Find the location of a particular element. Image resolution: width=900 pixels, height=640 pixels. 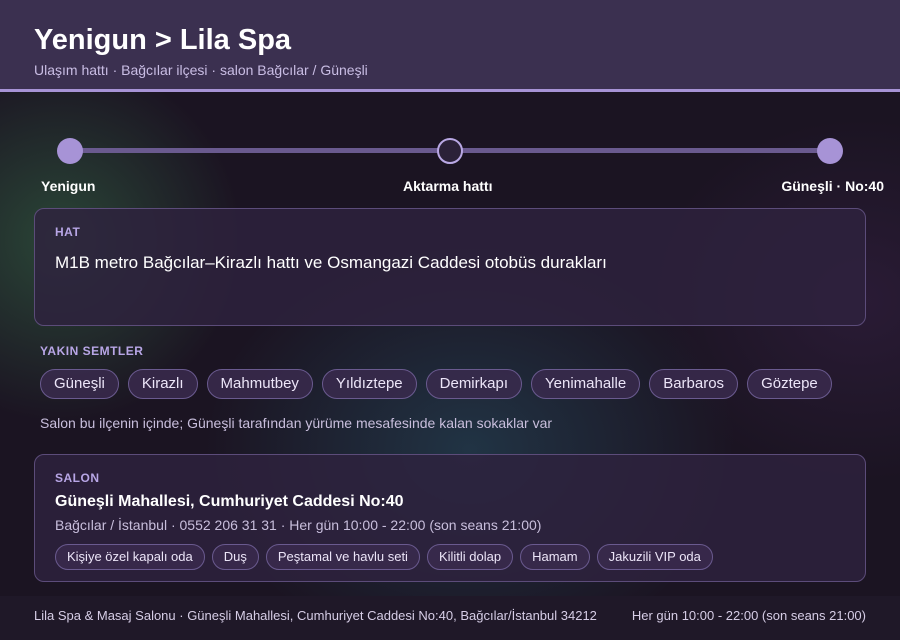

nearby-label: YAKIN SEMTLER is located at coordinates (92, 351).